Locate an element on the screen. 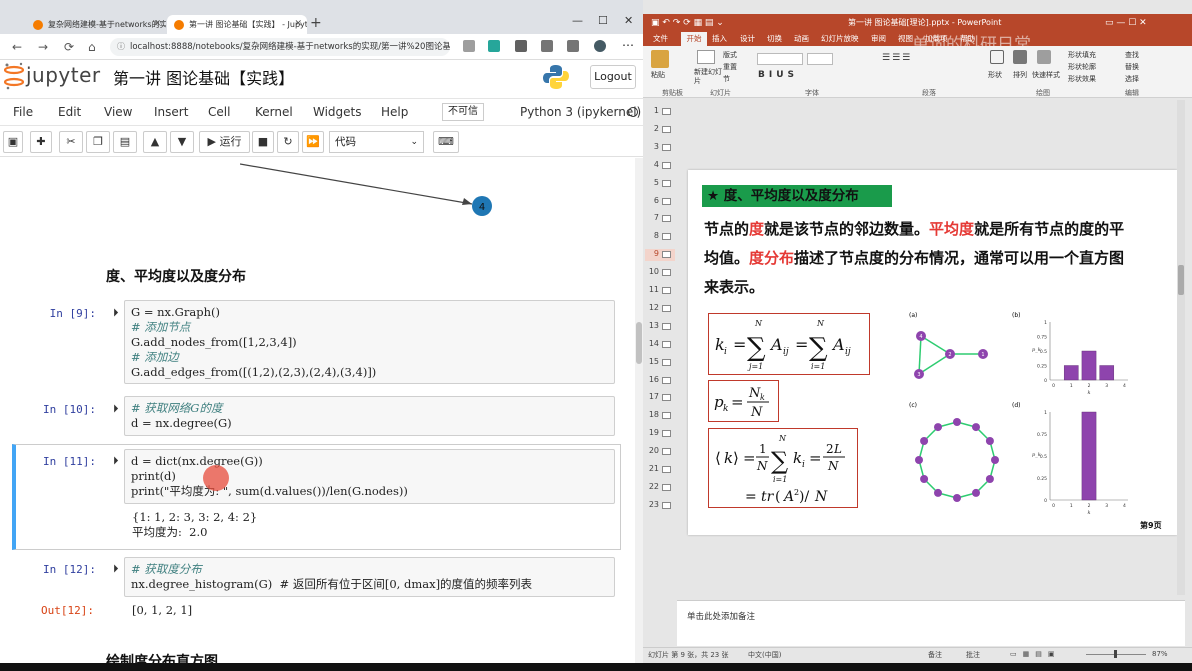  menu-cell: Cell is located at coordinates (219, 112).